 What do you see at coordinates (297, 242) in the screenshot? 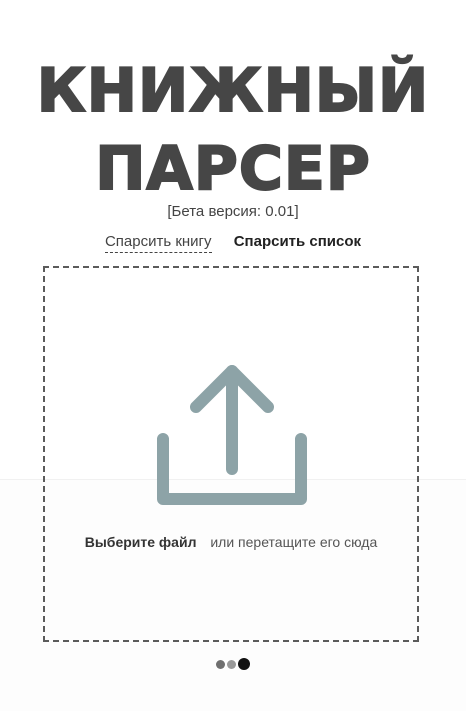
I see `tab-parse-list: Спарсить список` at bounding box center [297, 242].